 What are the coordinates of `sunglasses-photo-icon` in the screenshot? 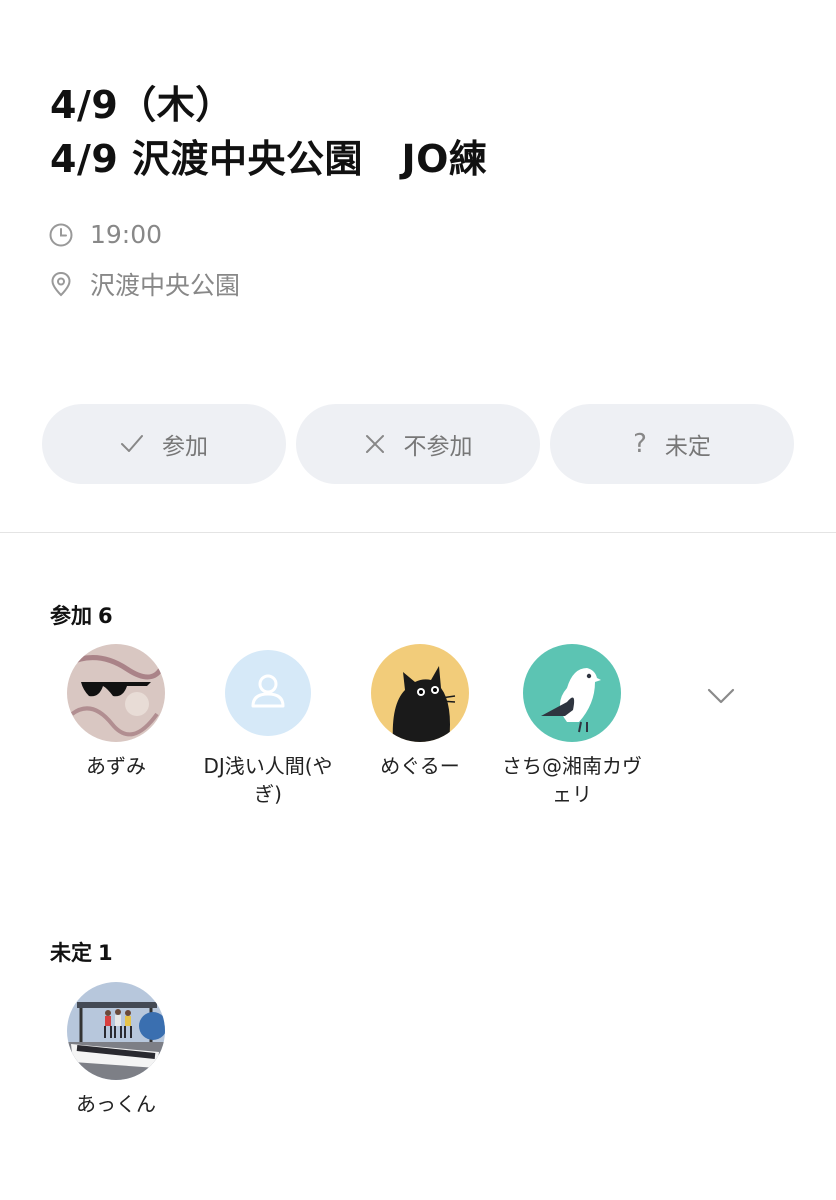 It's located at (116, 693).